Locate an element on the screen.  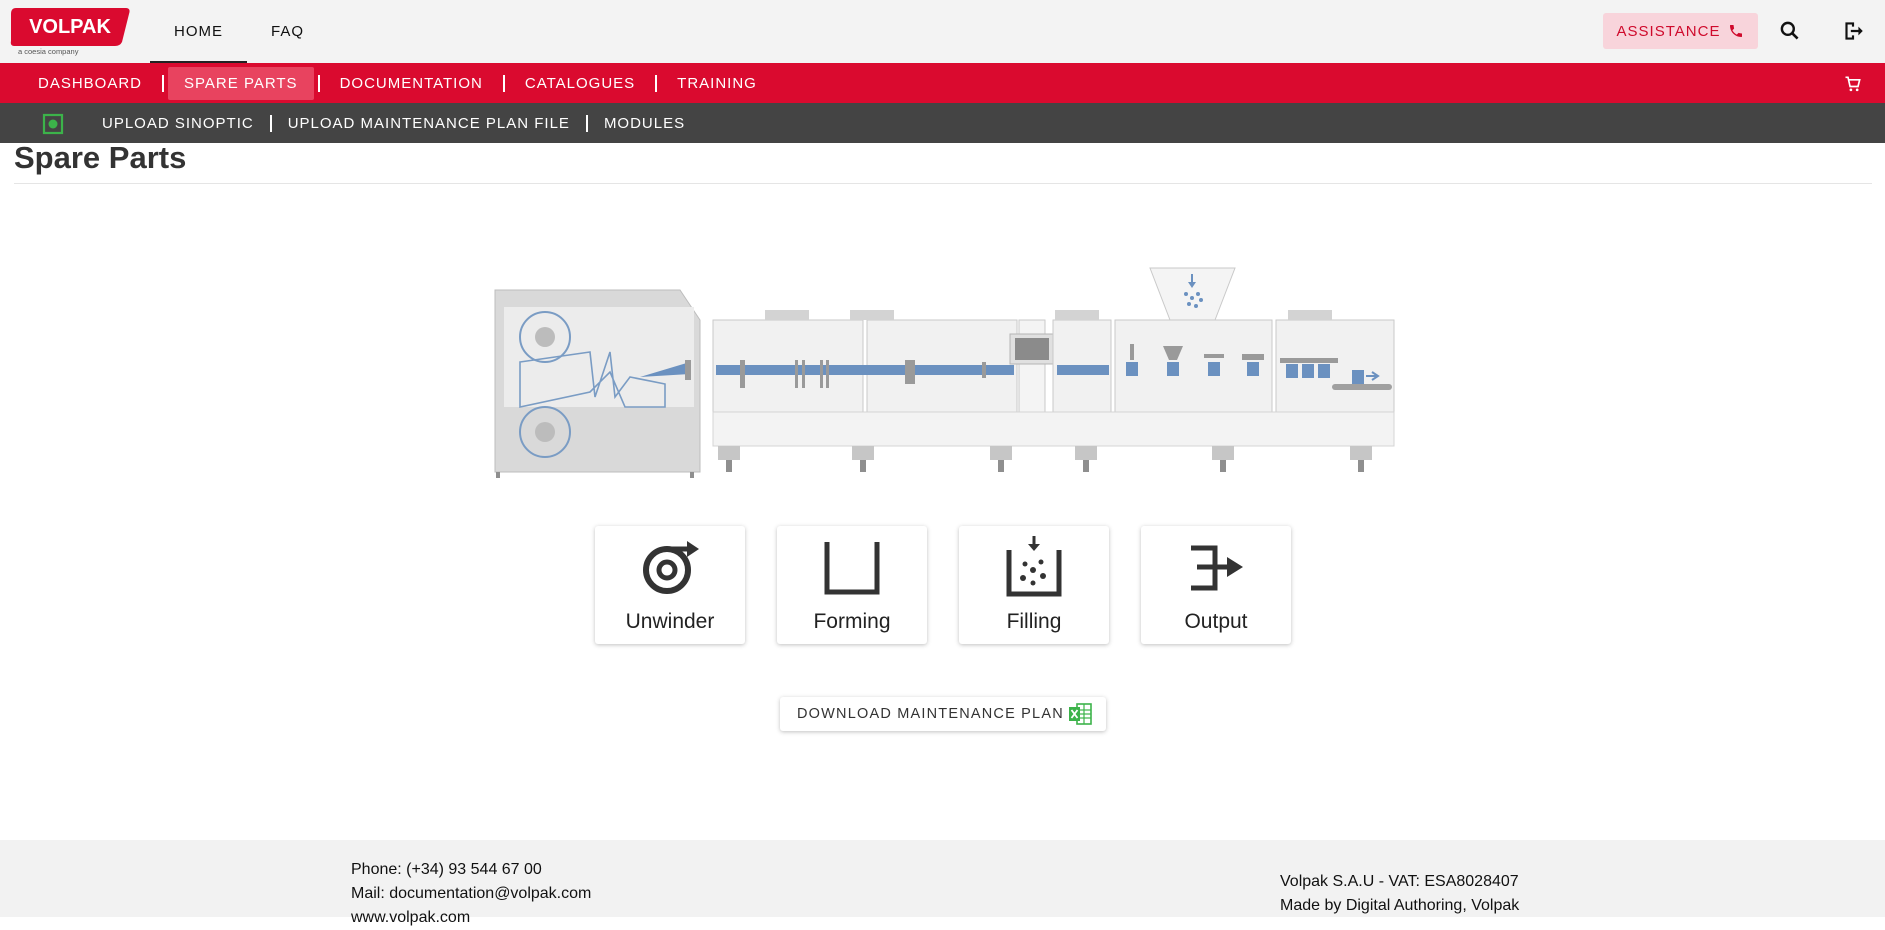
nav-dashboard: DASHBOARD is located at coordinates (90, 83).